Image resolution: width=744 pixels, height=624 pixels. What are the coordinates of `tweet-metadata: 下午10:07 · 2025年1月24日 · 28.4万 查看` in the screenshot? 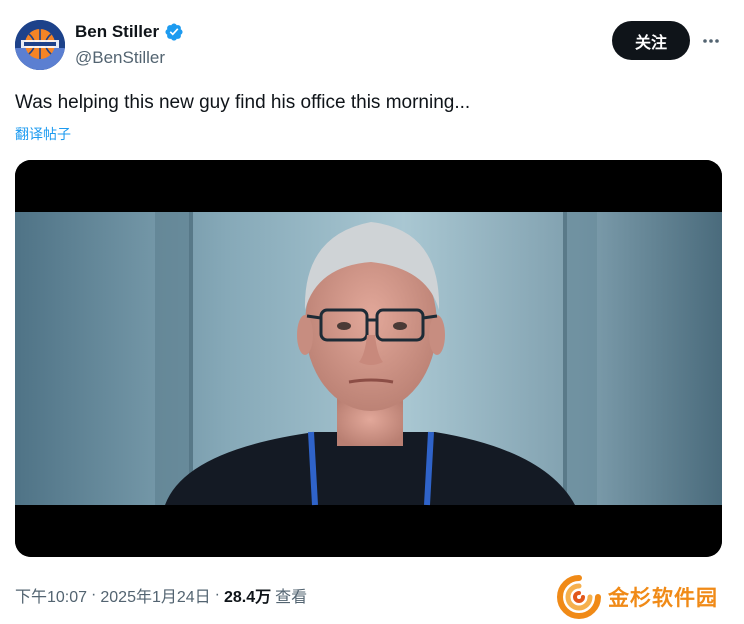 It's located at (161, 595).